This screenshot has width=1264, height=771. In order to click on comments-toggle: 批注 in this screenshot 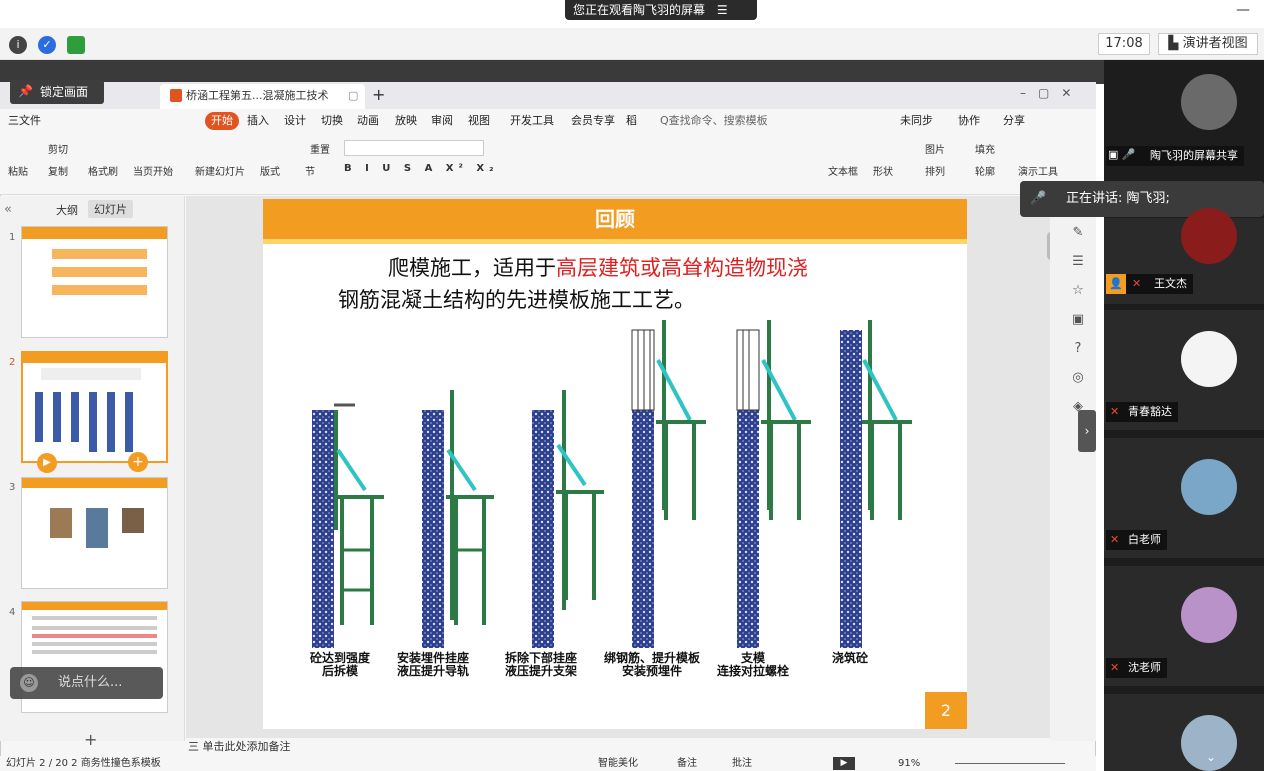, I will do `click(742, 763)`.